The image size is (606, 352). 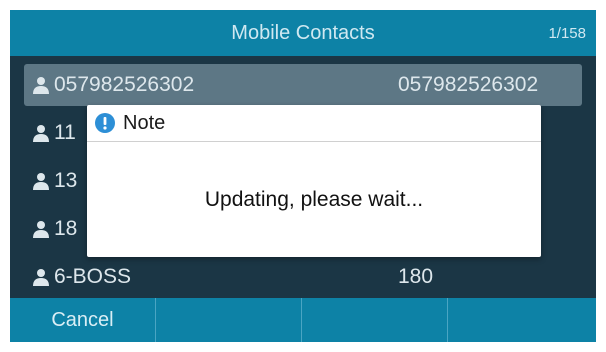 I want to click on info-icon, so click(x=105, y=123).